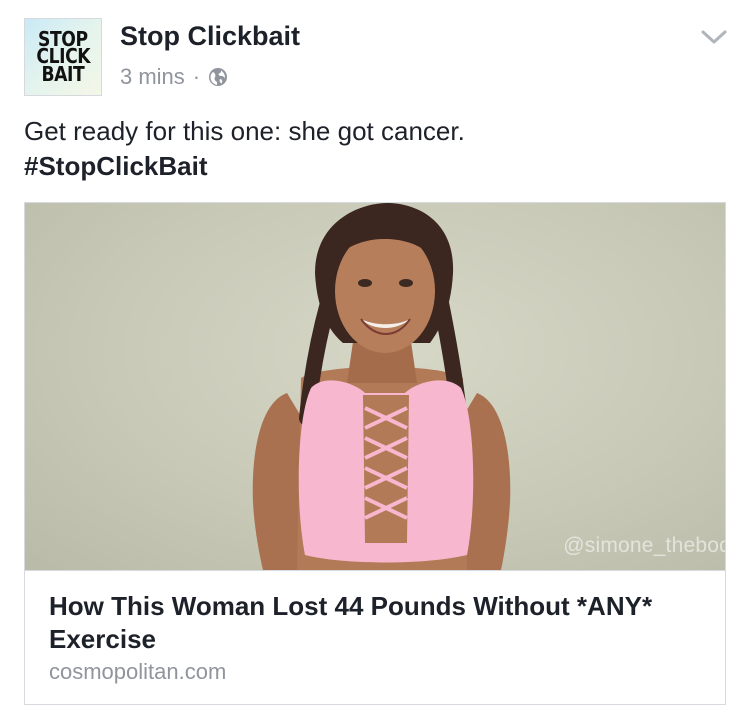  What do you see at coordinates (644, 545) in the screenshot?
I see `image-watermark: @simone_thebod` at bounding box center [644, 545].